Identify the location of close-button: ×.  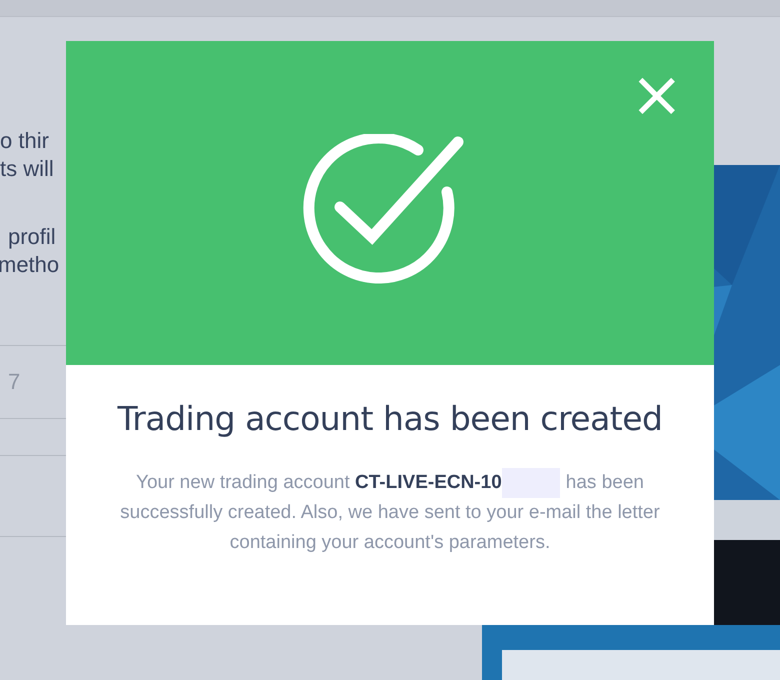
(656, 95).